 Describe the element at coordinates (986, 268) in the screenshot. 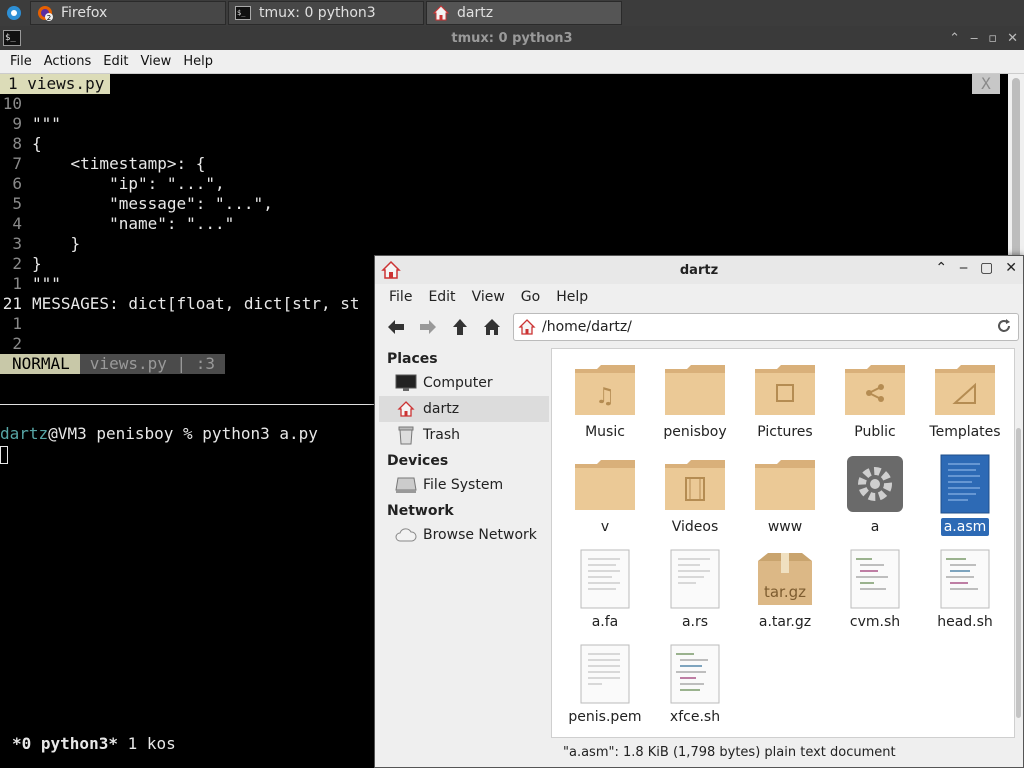

I see `maximize-icon: ▢` at that location.